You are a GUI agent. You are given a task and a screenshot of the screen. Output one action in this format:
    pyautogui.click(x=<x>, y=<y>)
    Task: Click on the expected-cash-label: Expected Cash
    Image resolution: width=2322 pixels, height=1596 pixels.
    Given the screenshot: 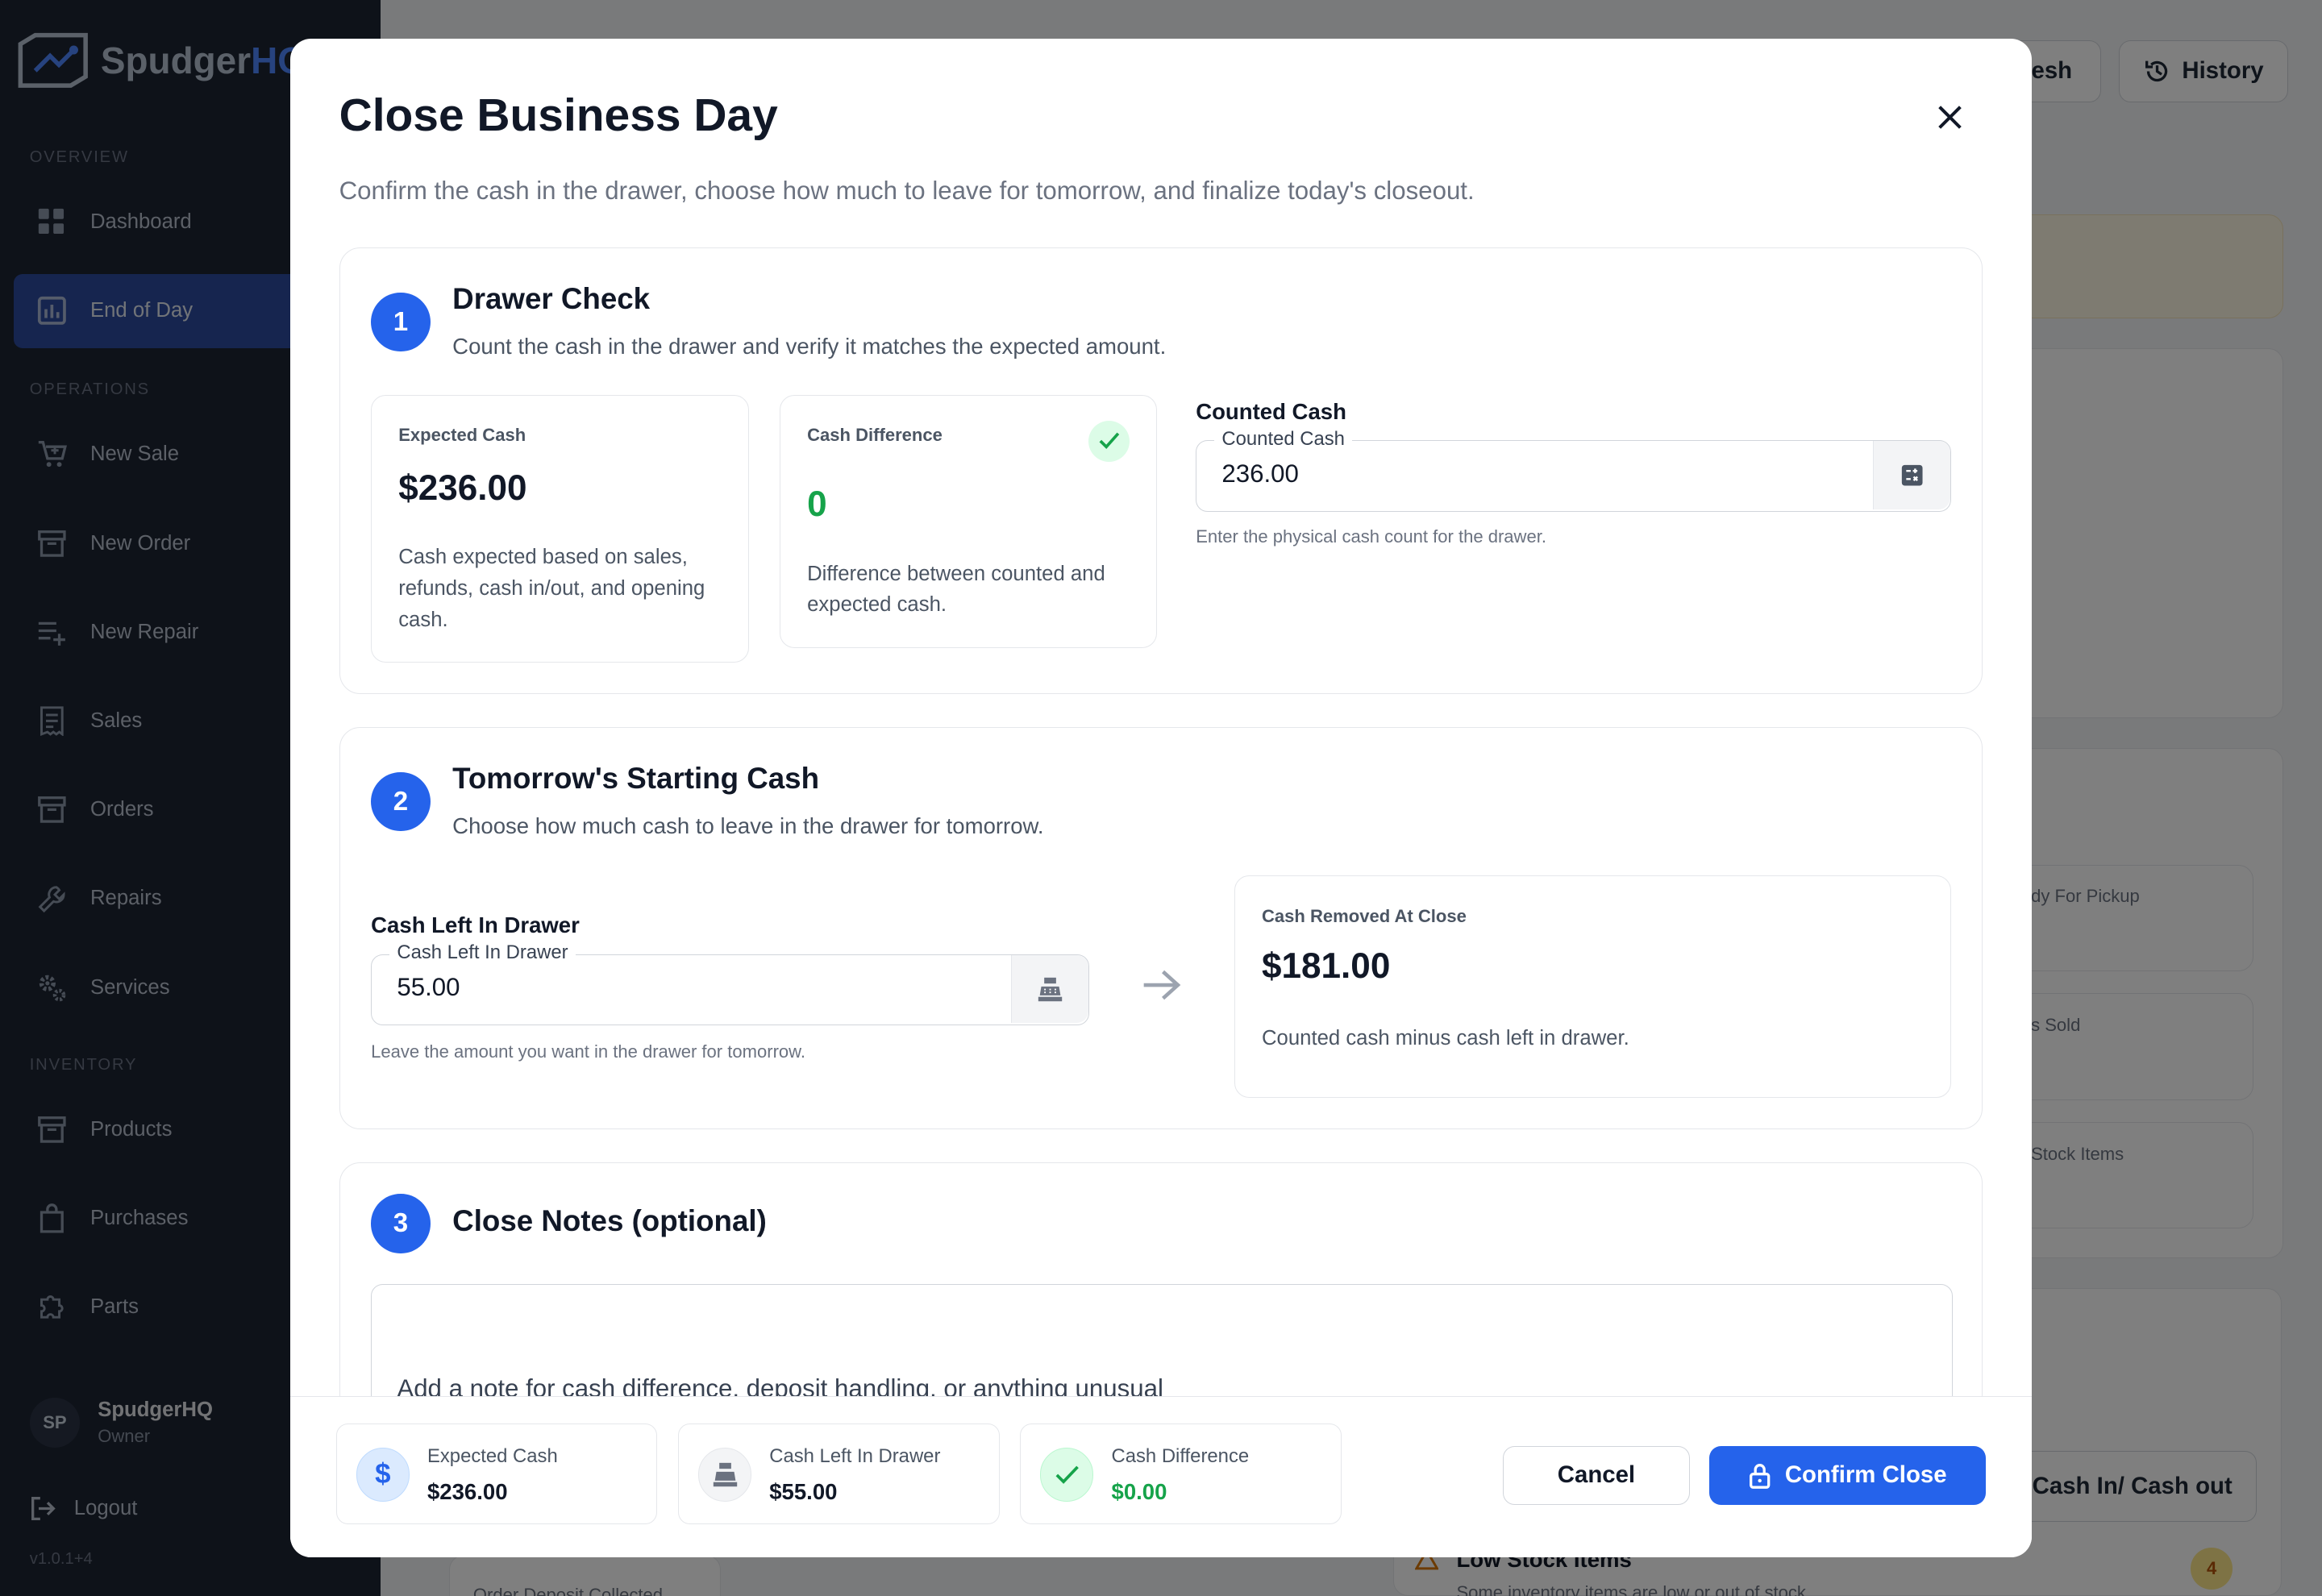 What is the action you would take?
    pyautogui.click(x=462, y=435)
    